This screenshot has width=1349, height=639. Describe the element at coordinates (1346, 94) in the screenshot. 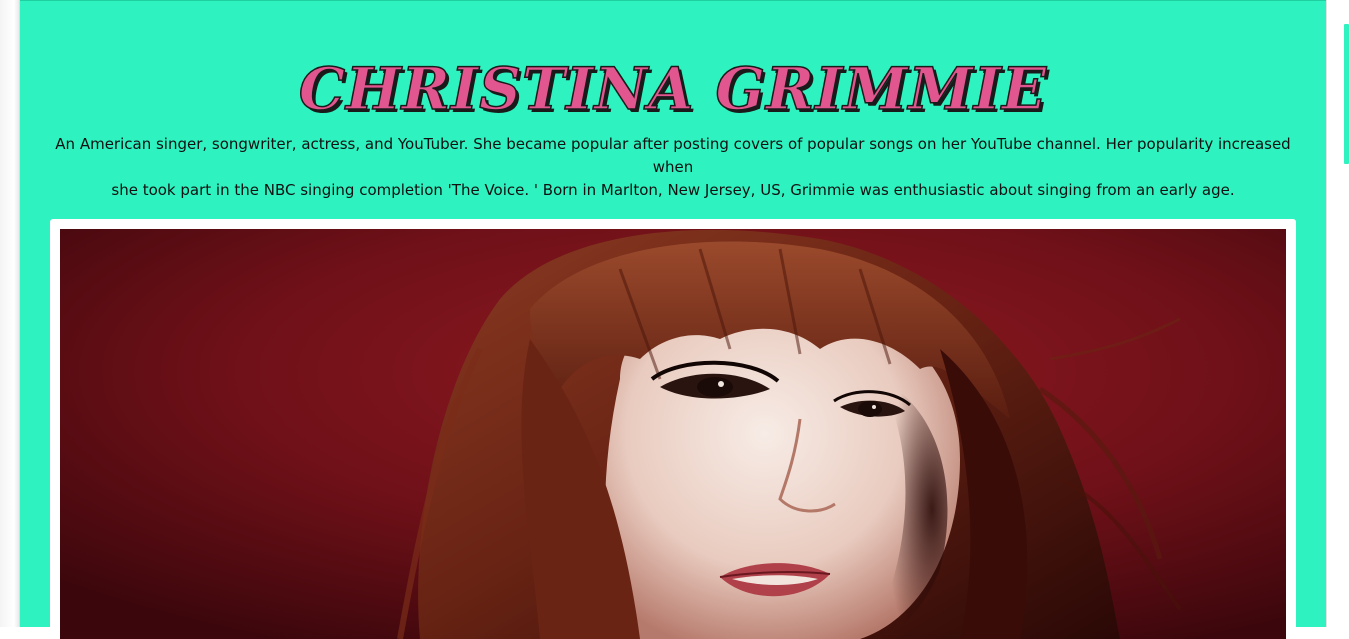

I see `scrollbar-thumb` at that location.